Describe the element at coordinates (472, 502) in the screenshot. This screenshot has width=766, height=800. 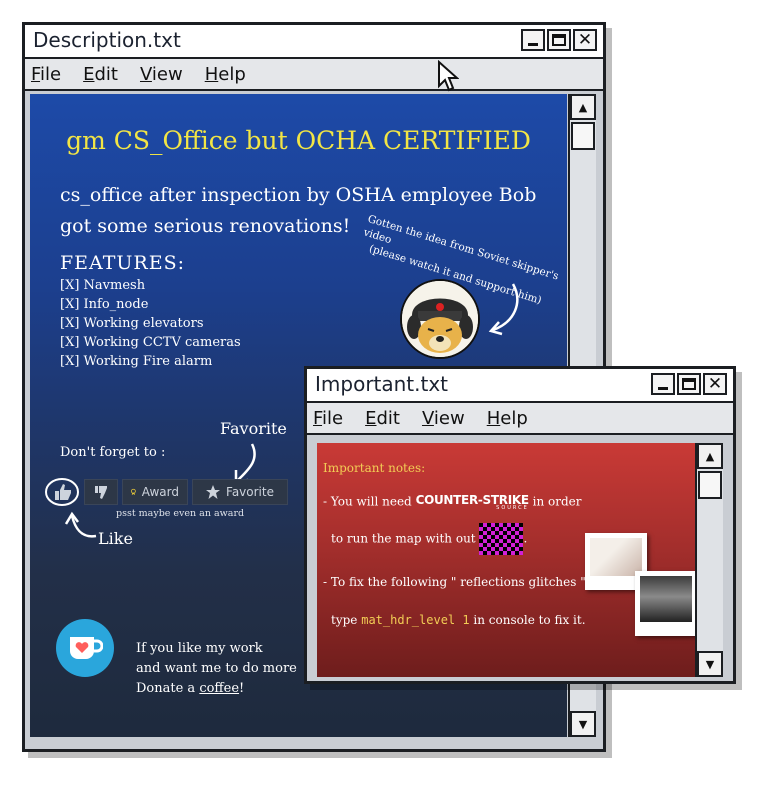
I see `counter-strike-logo: COUNTER-STRIKE SOURCE` at that location.